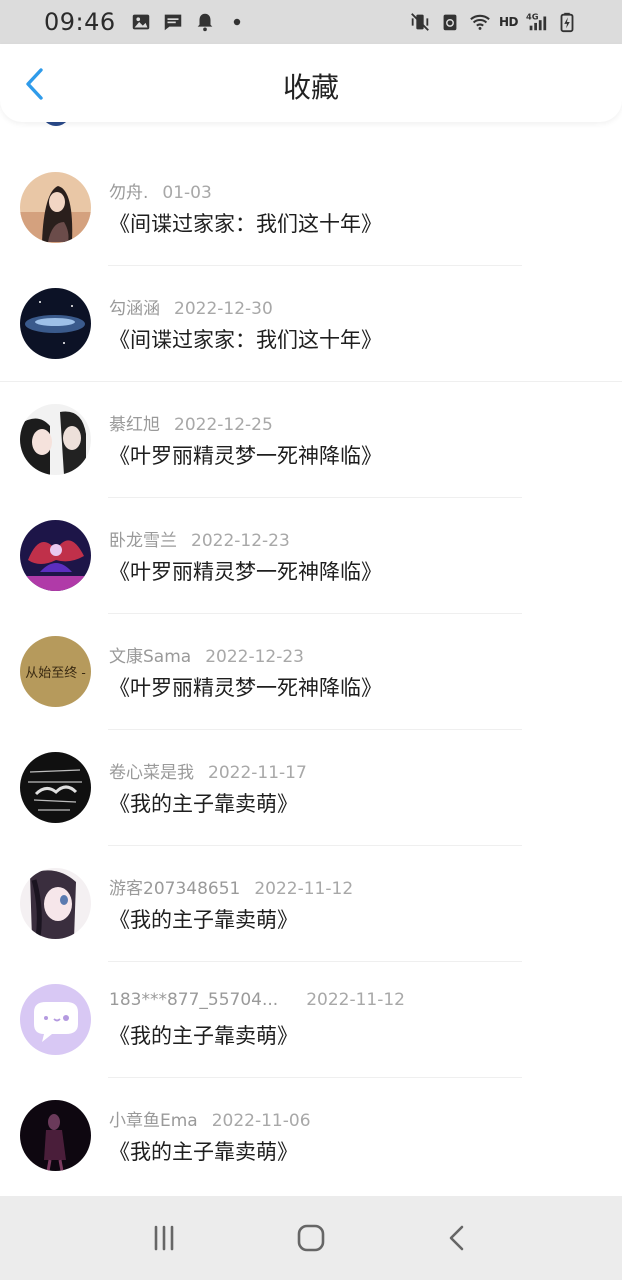 The width and height of the screenshot is (622, 1280). I want to click on app-header: 收藏, so click(311, 83).